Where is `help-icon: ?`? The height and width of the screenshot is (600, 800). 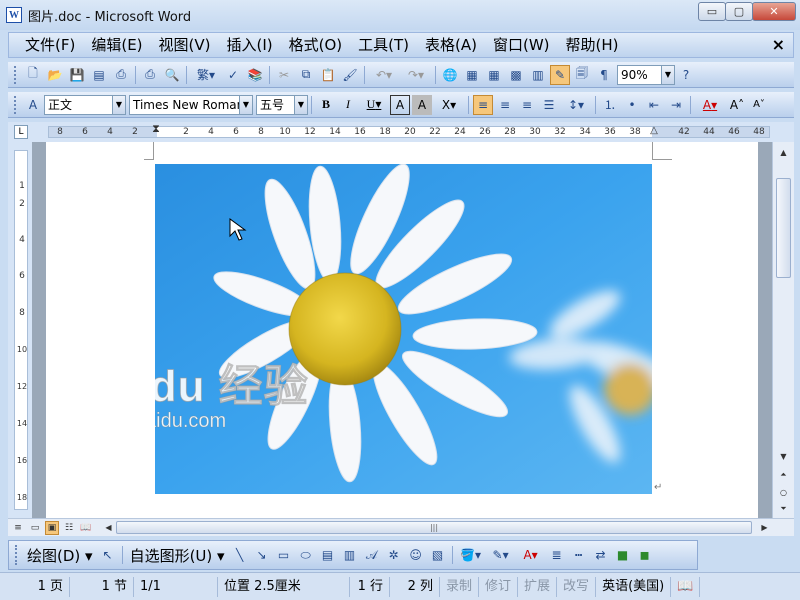
help-icon: ? is located at coordinates (686, 75).